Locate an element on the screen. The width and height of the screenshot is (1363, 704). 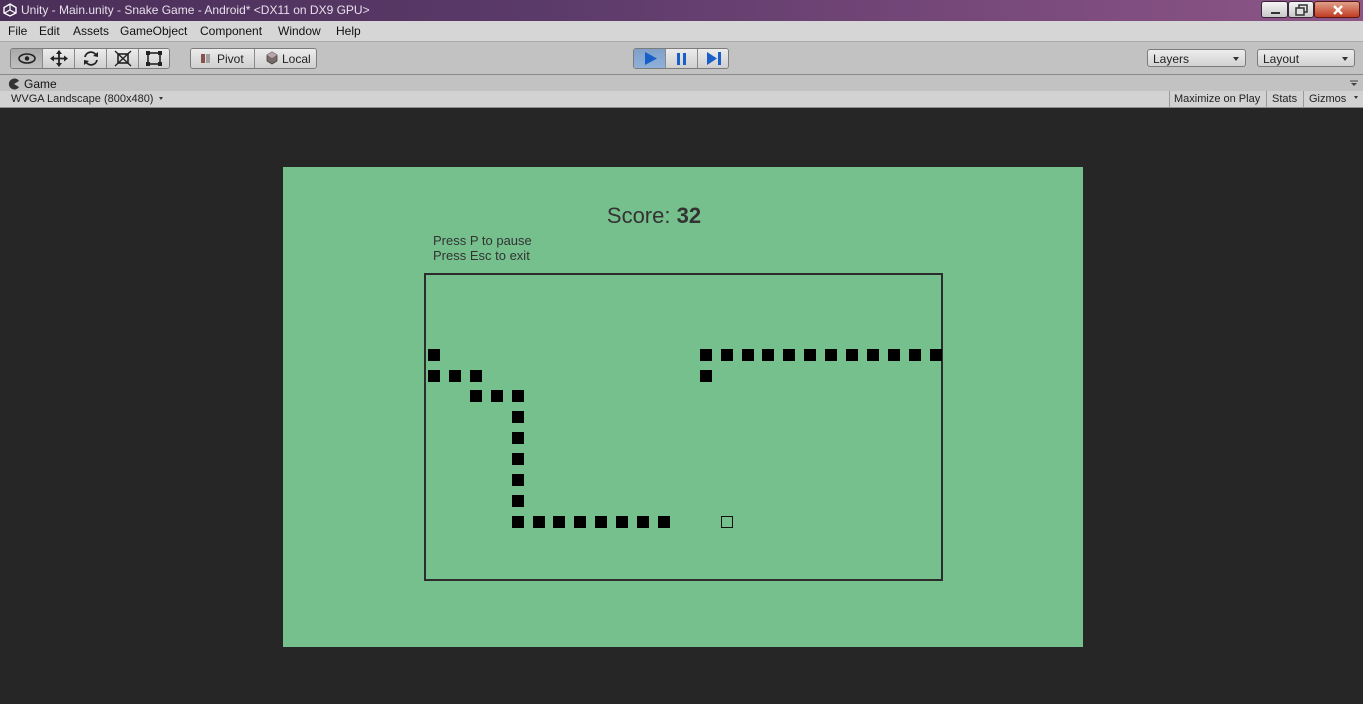
stats-label: Stats is located at coordinates (1285, 99).